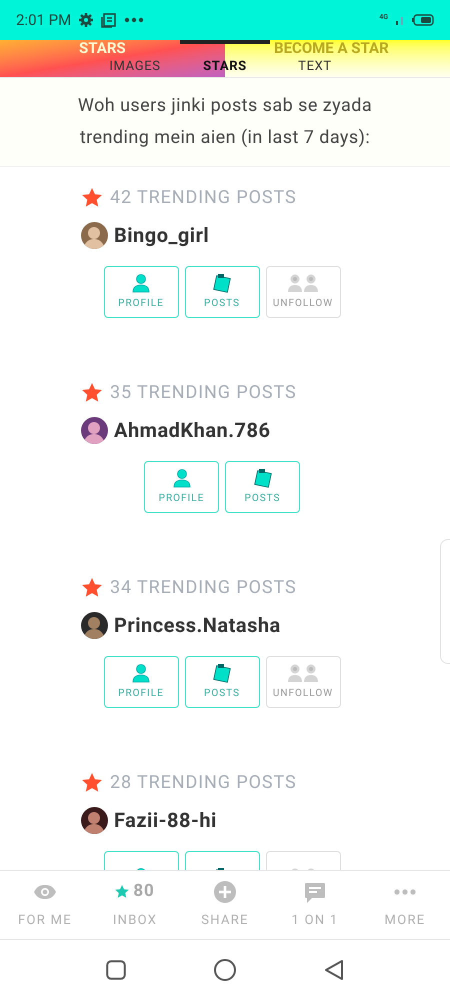 The height and width of the screenshot is (1000, 450). Describe the element at coordinates (315, 891) in the screenshot. I see `chat-icon` at that location.